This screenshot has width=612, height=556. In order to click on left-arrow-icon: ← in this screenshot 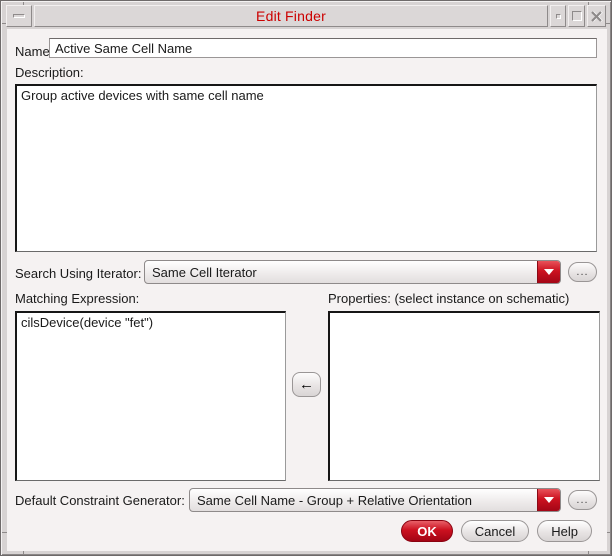, I will do `click(306, 384)`.